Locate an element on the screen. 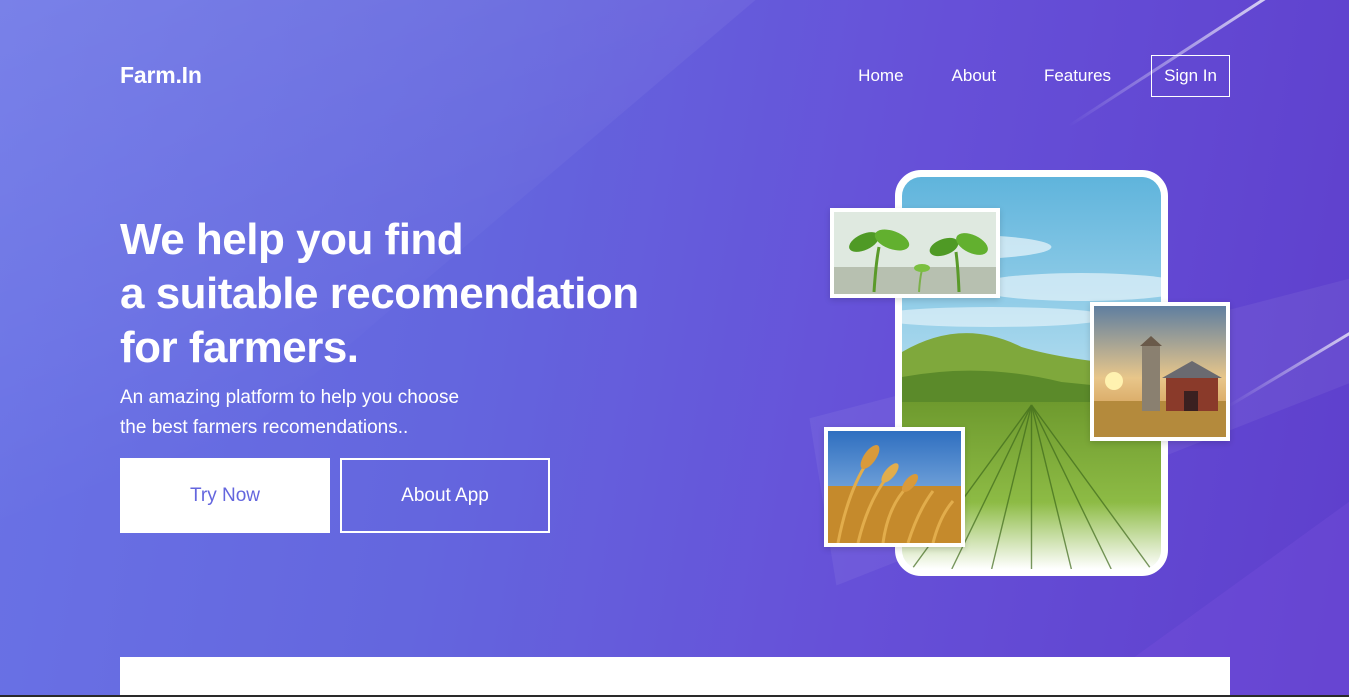  hero-subtitle-line: the best farmers recomendations.. is located at coordinates (264, 427).